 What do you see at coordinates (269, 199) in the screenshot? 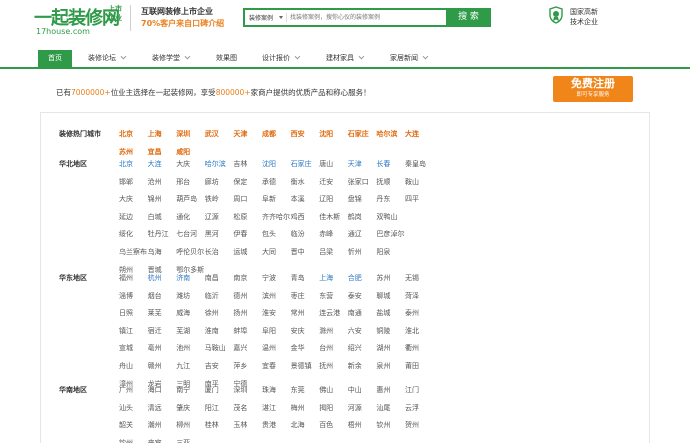
I see `city-link: 阜新` at bounding box center [269, 199].